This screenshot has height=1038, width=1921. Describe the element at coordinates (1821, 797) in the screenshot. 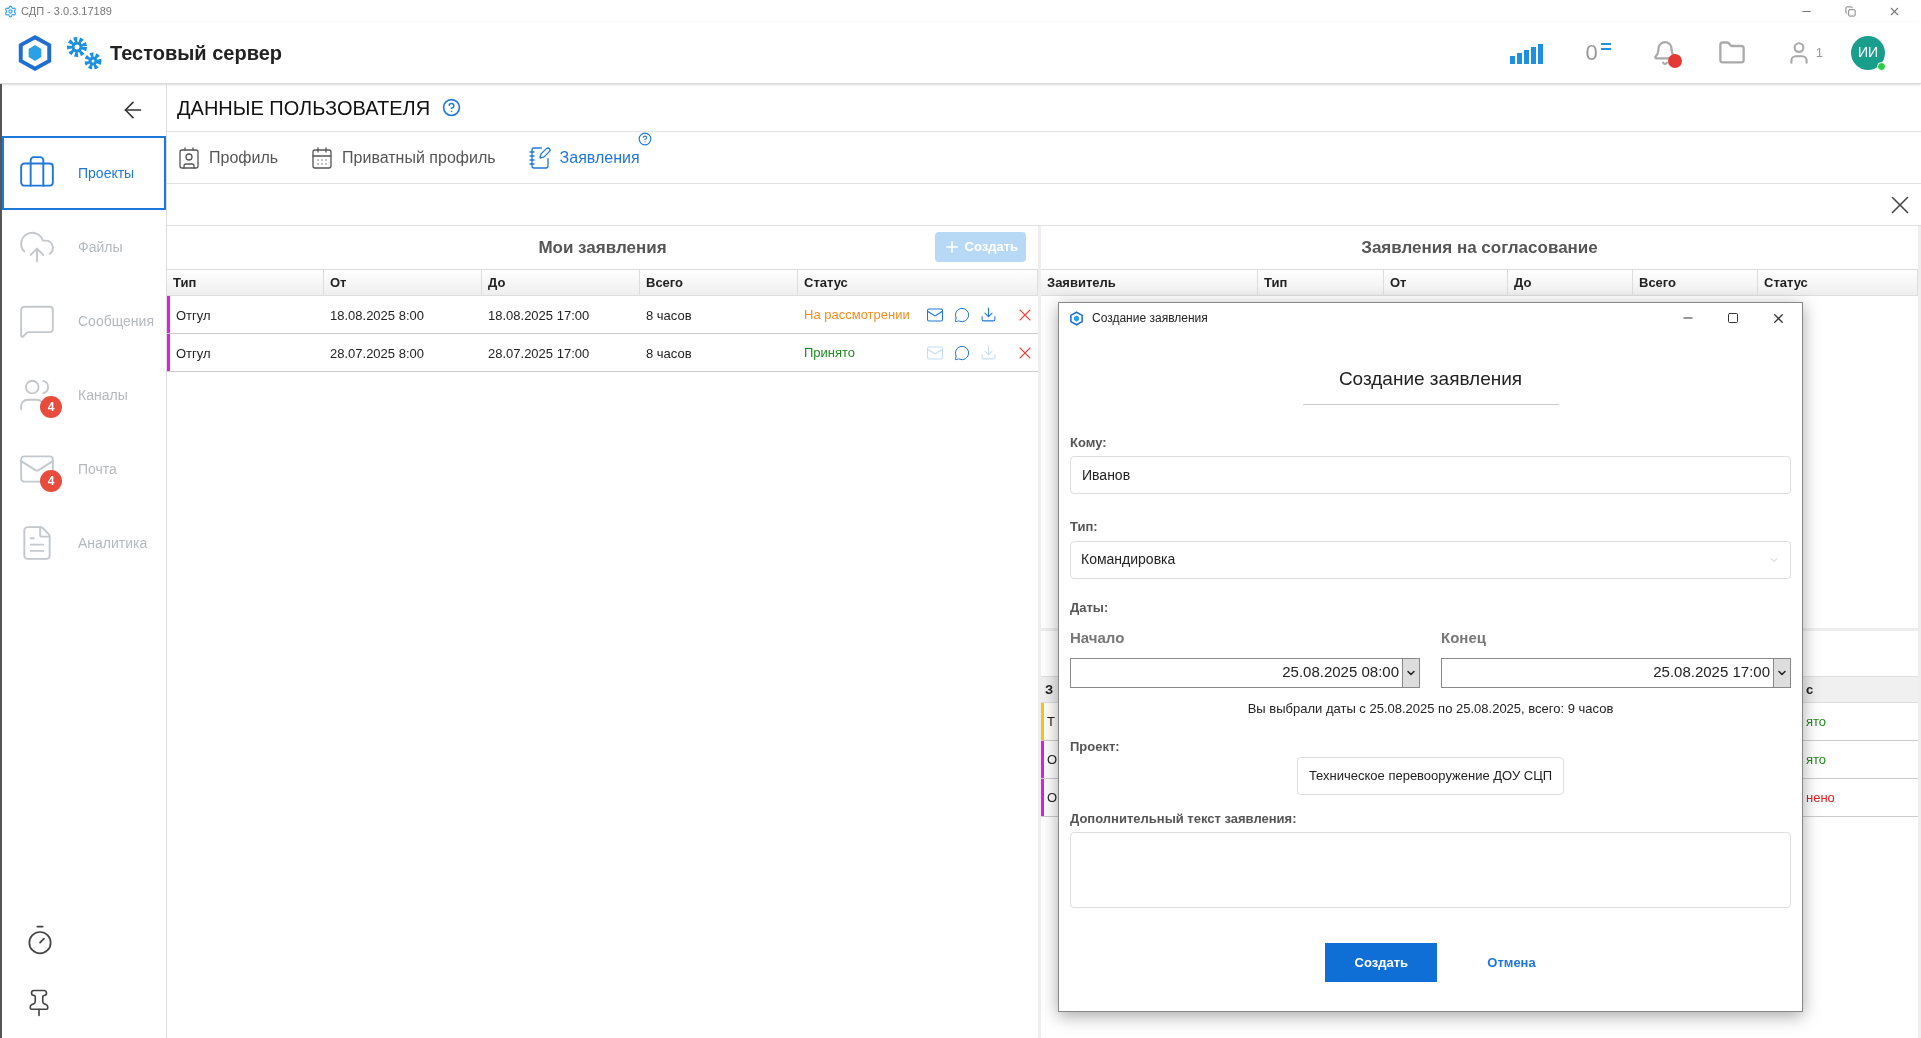

I see `status-text: нено` at that location.